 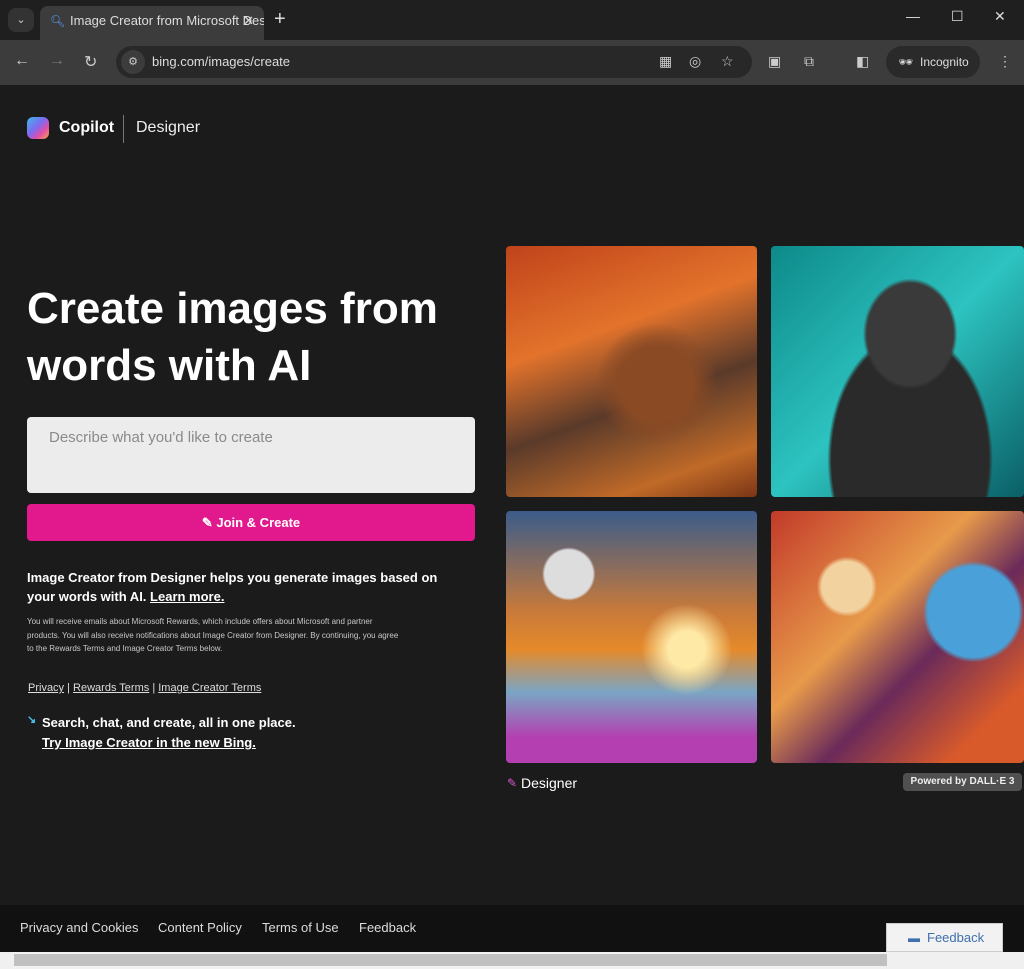 I want to click on address-bar: ⚙ bing.com/images/create, so click(x=434, y=62).